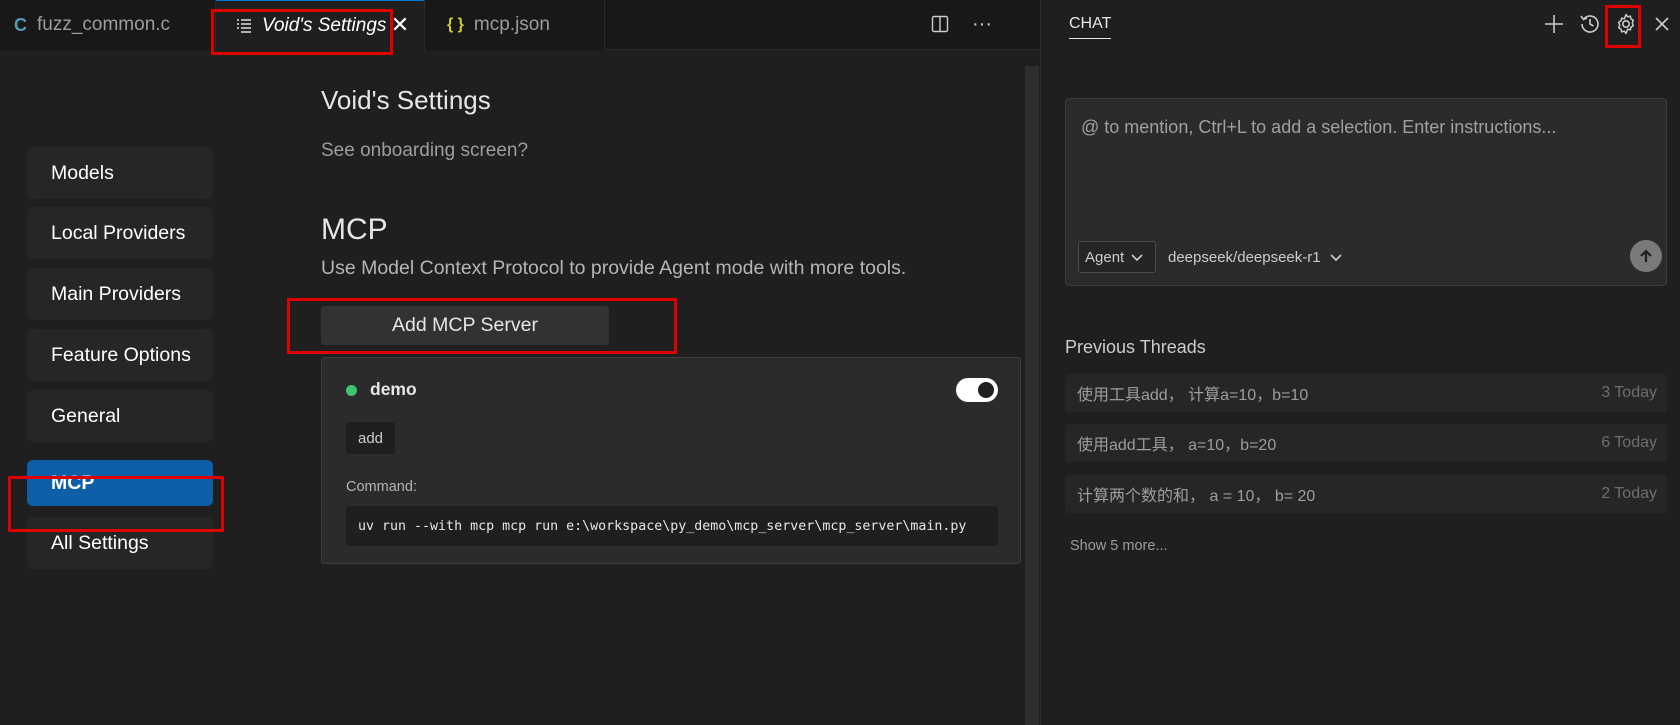  What do you see at coordinates (1629, 392) in the screenshot?
I see `thread-meta: 3 Today` at bounding box center [1629, 392].